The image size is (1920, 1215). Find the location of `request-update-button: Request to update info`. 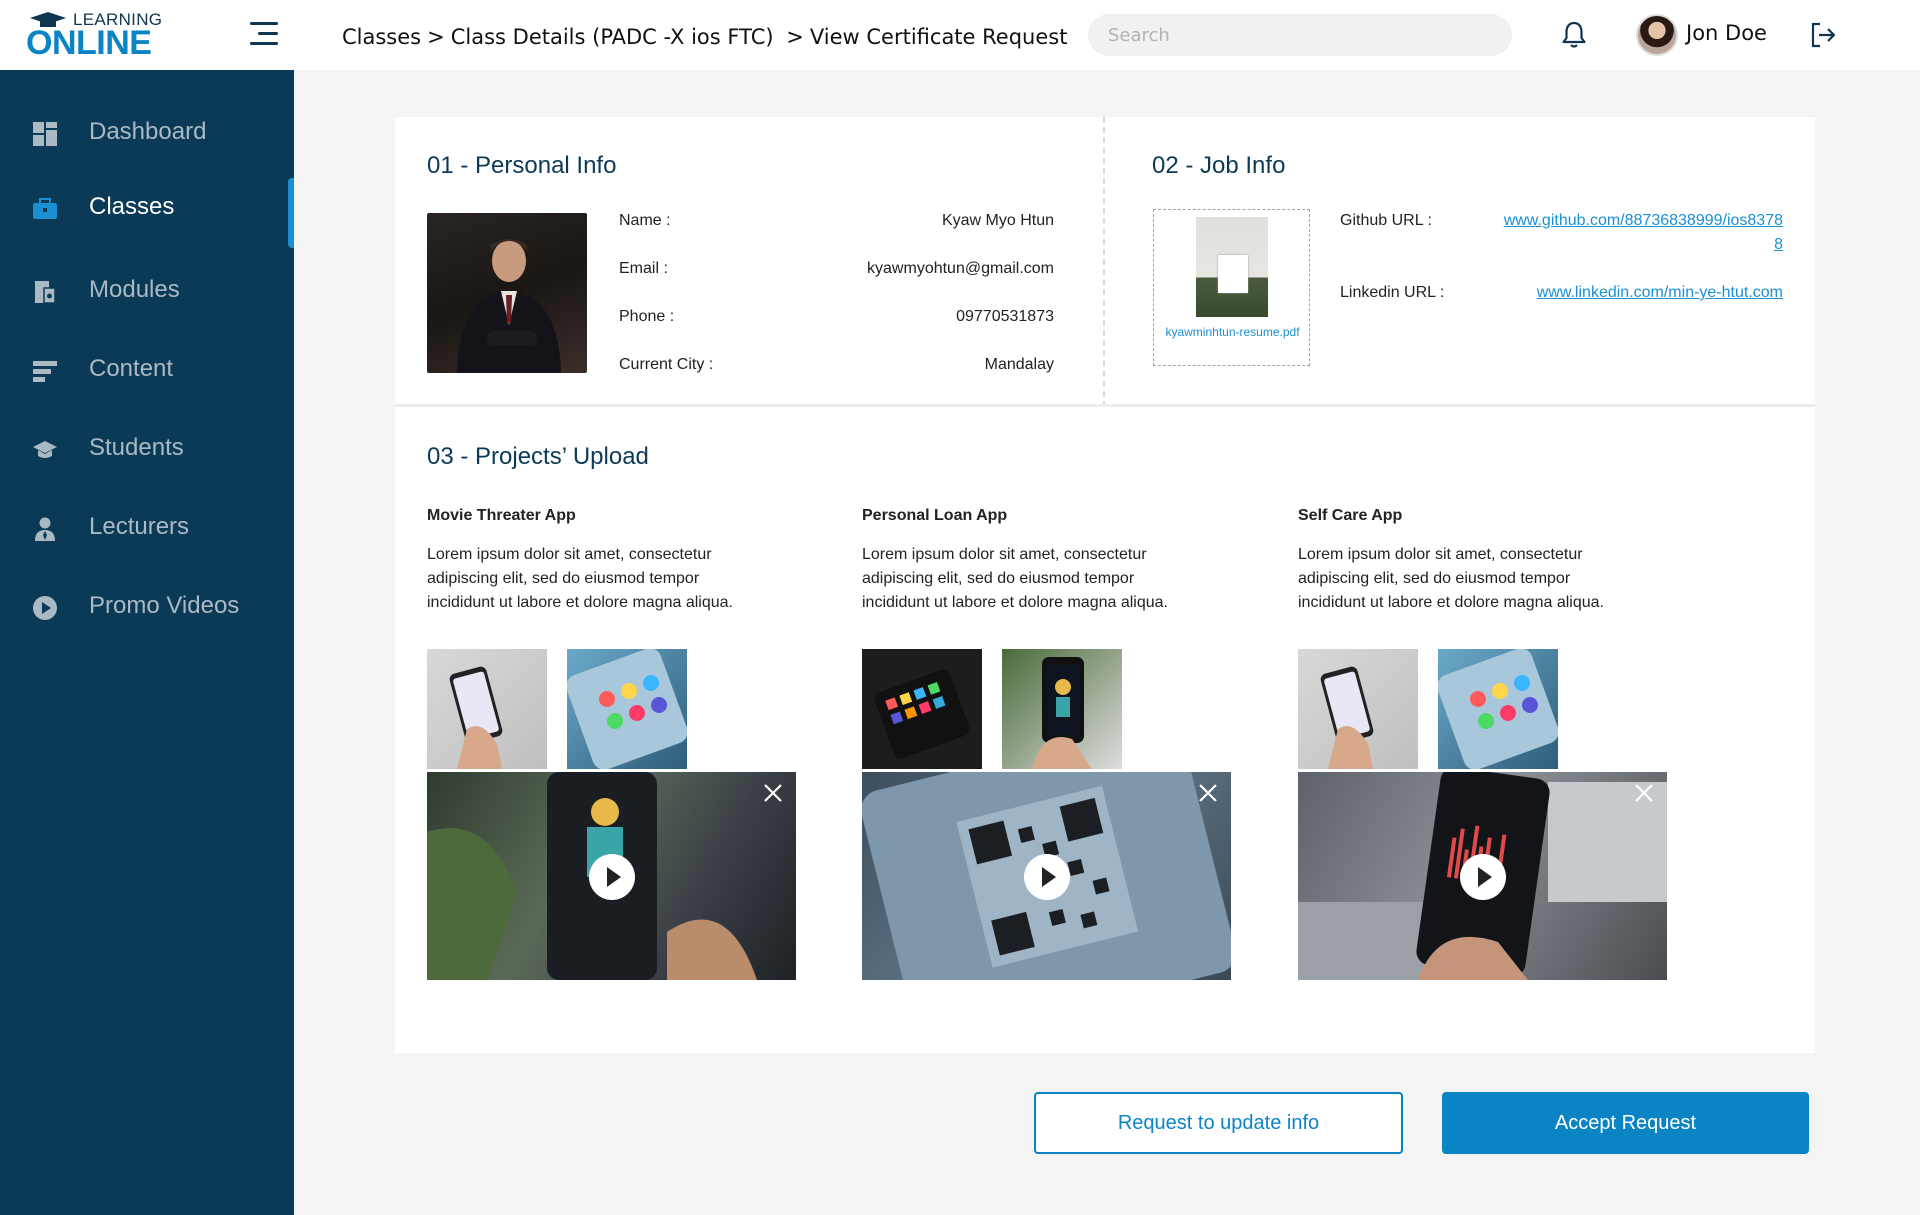

request-update-button: Request to update info is located at coordinates (1218, 1123).